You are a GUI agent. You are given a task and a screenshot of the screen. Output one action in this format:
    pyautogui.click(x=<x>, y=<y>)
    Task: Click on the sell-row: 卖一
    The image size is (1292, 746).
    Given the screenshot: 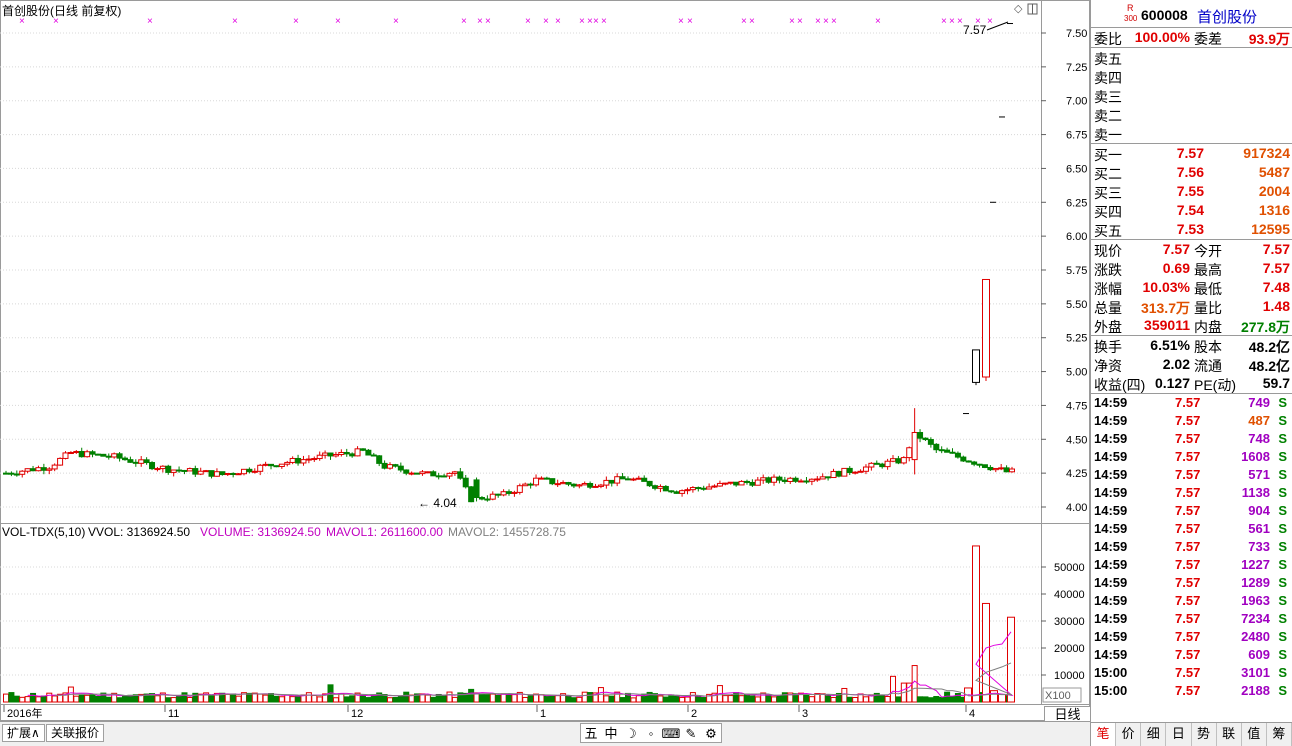 What is the action you would take?
    pyautogui.click(x=1191, y=133)
    